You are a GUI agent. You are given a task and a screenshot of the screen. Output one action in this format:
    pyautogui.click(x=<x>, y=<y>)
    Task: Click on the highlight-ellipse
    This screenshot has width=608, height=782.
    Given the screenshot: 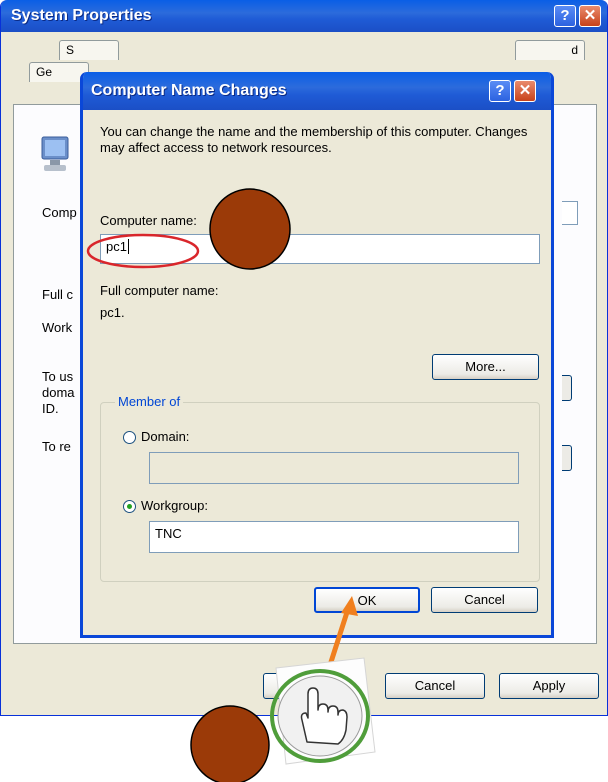 What is the action you would take?
    pyautogui.click(x=143, y=251)
    